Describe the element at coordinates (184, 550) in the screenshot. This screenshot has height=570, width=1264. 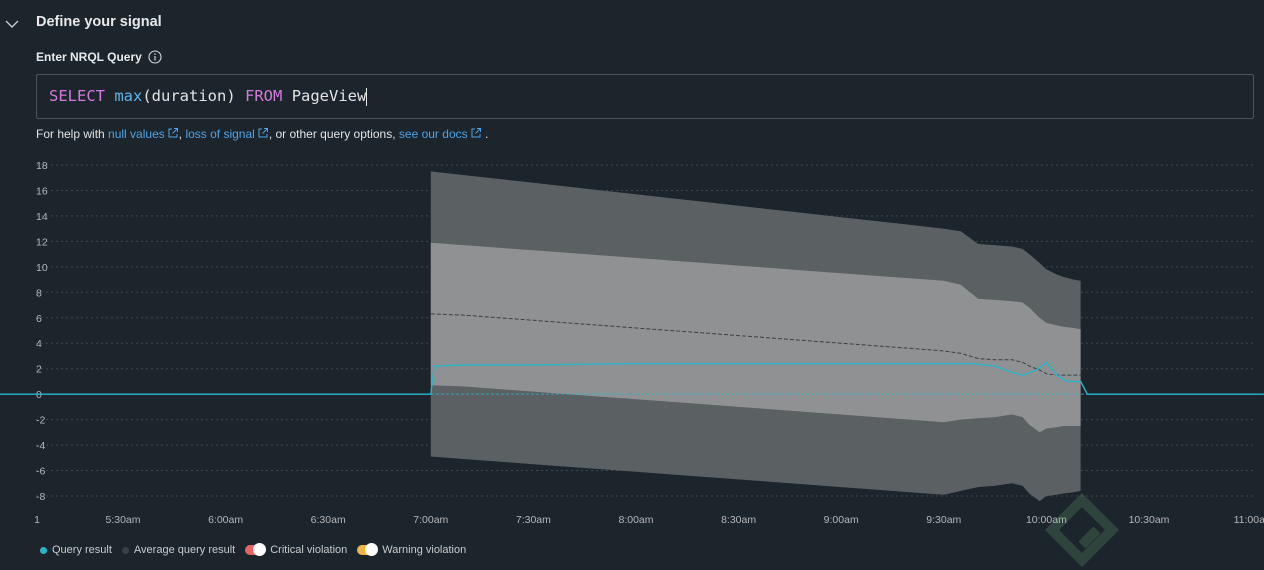
I see `legend-average-label: Average query result` at that location.